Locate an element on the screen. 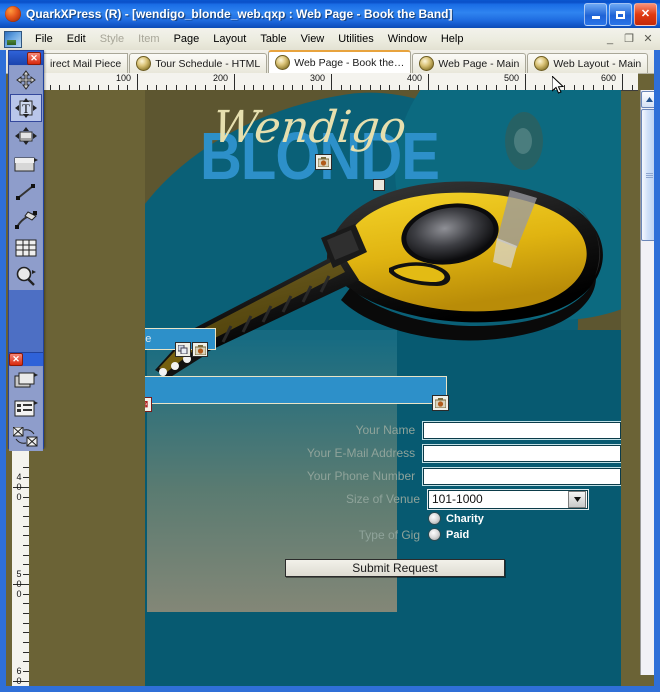 The image size is (660, 692). menu-file: File is located at coordinates (44, 39).